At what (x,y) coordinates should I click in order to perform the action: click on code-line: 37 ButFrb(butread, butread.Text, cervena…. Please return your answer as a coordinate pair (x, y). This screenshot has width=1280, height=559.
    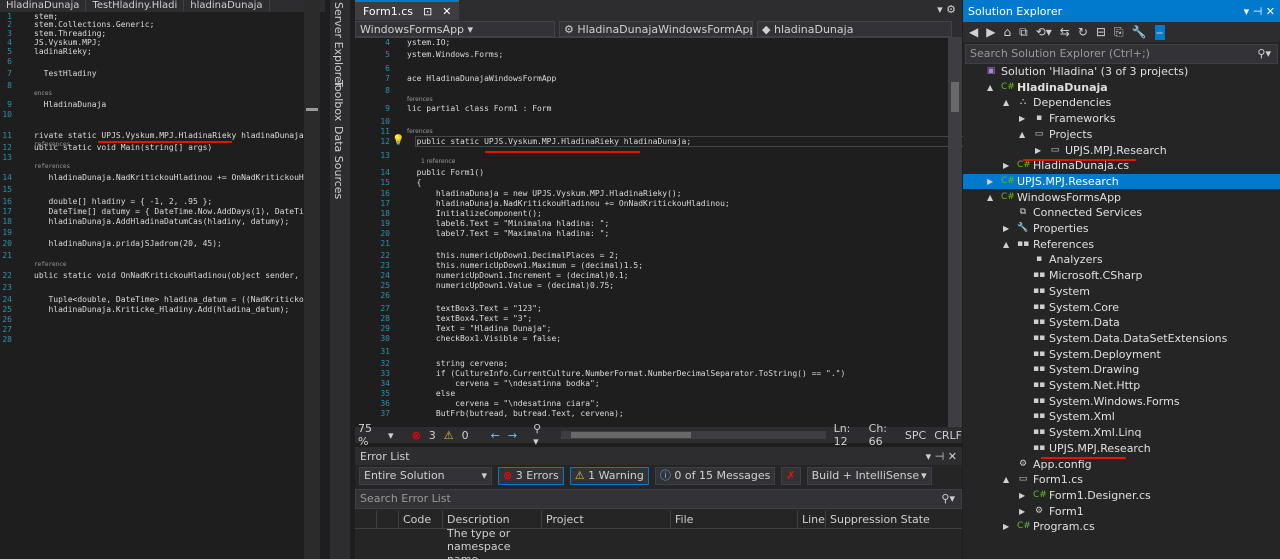
    Looking at the image, I should click on (650, 414).